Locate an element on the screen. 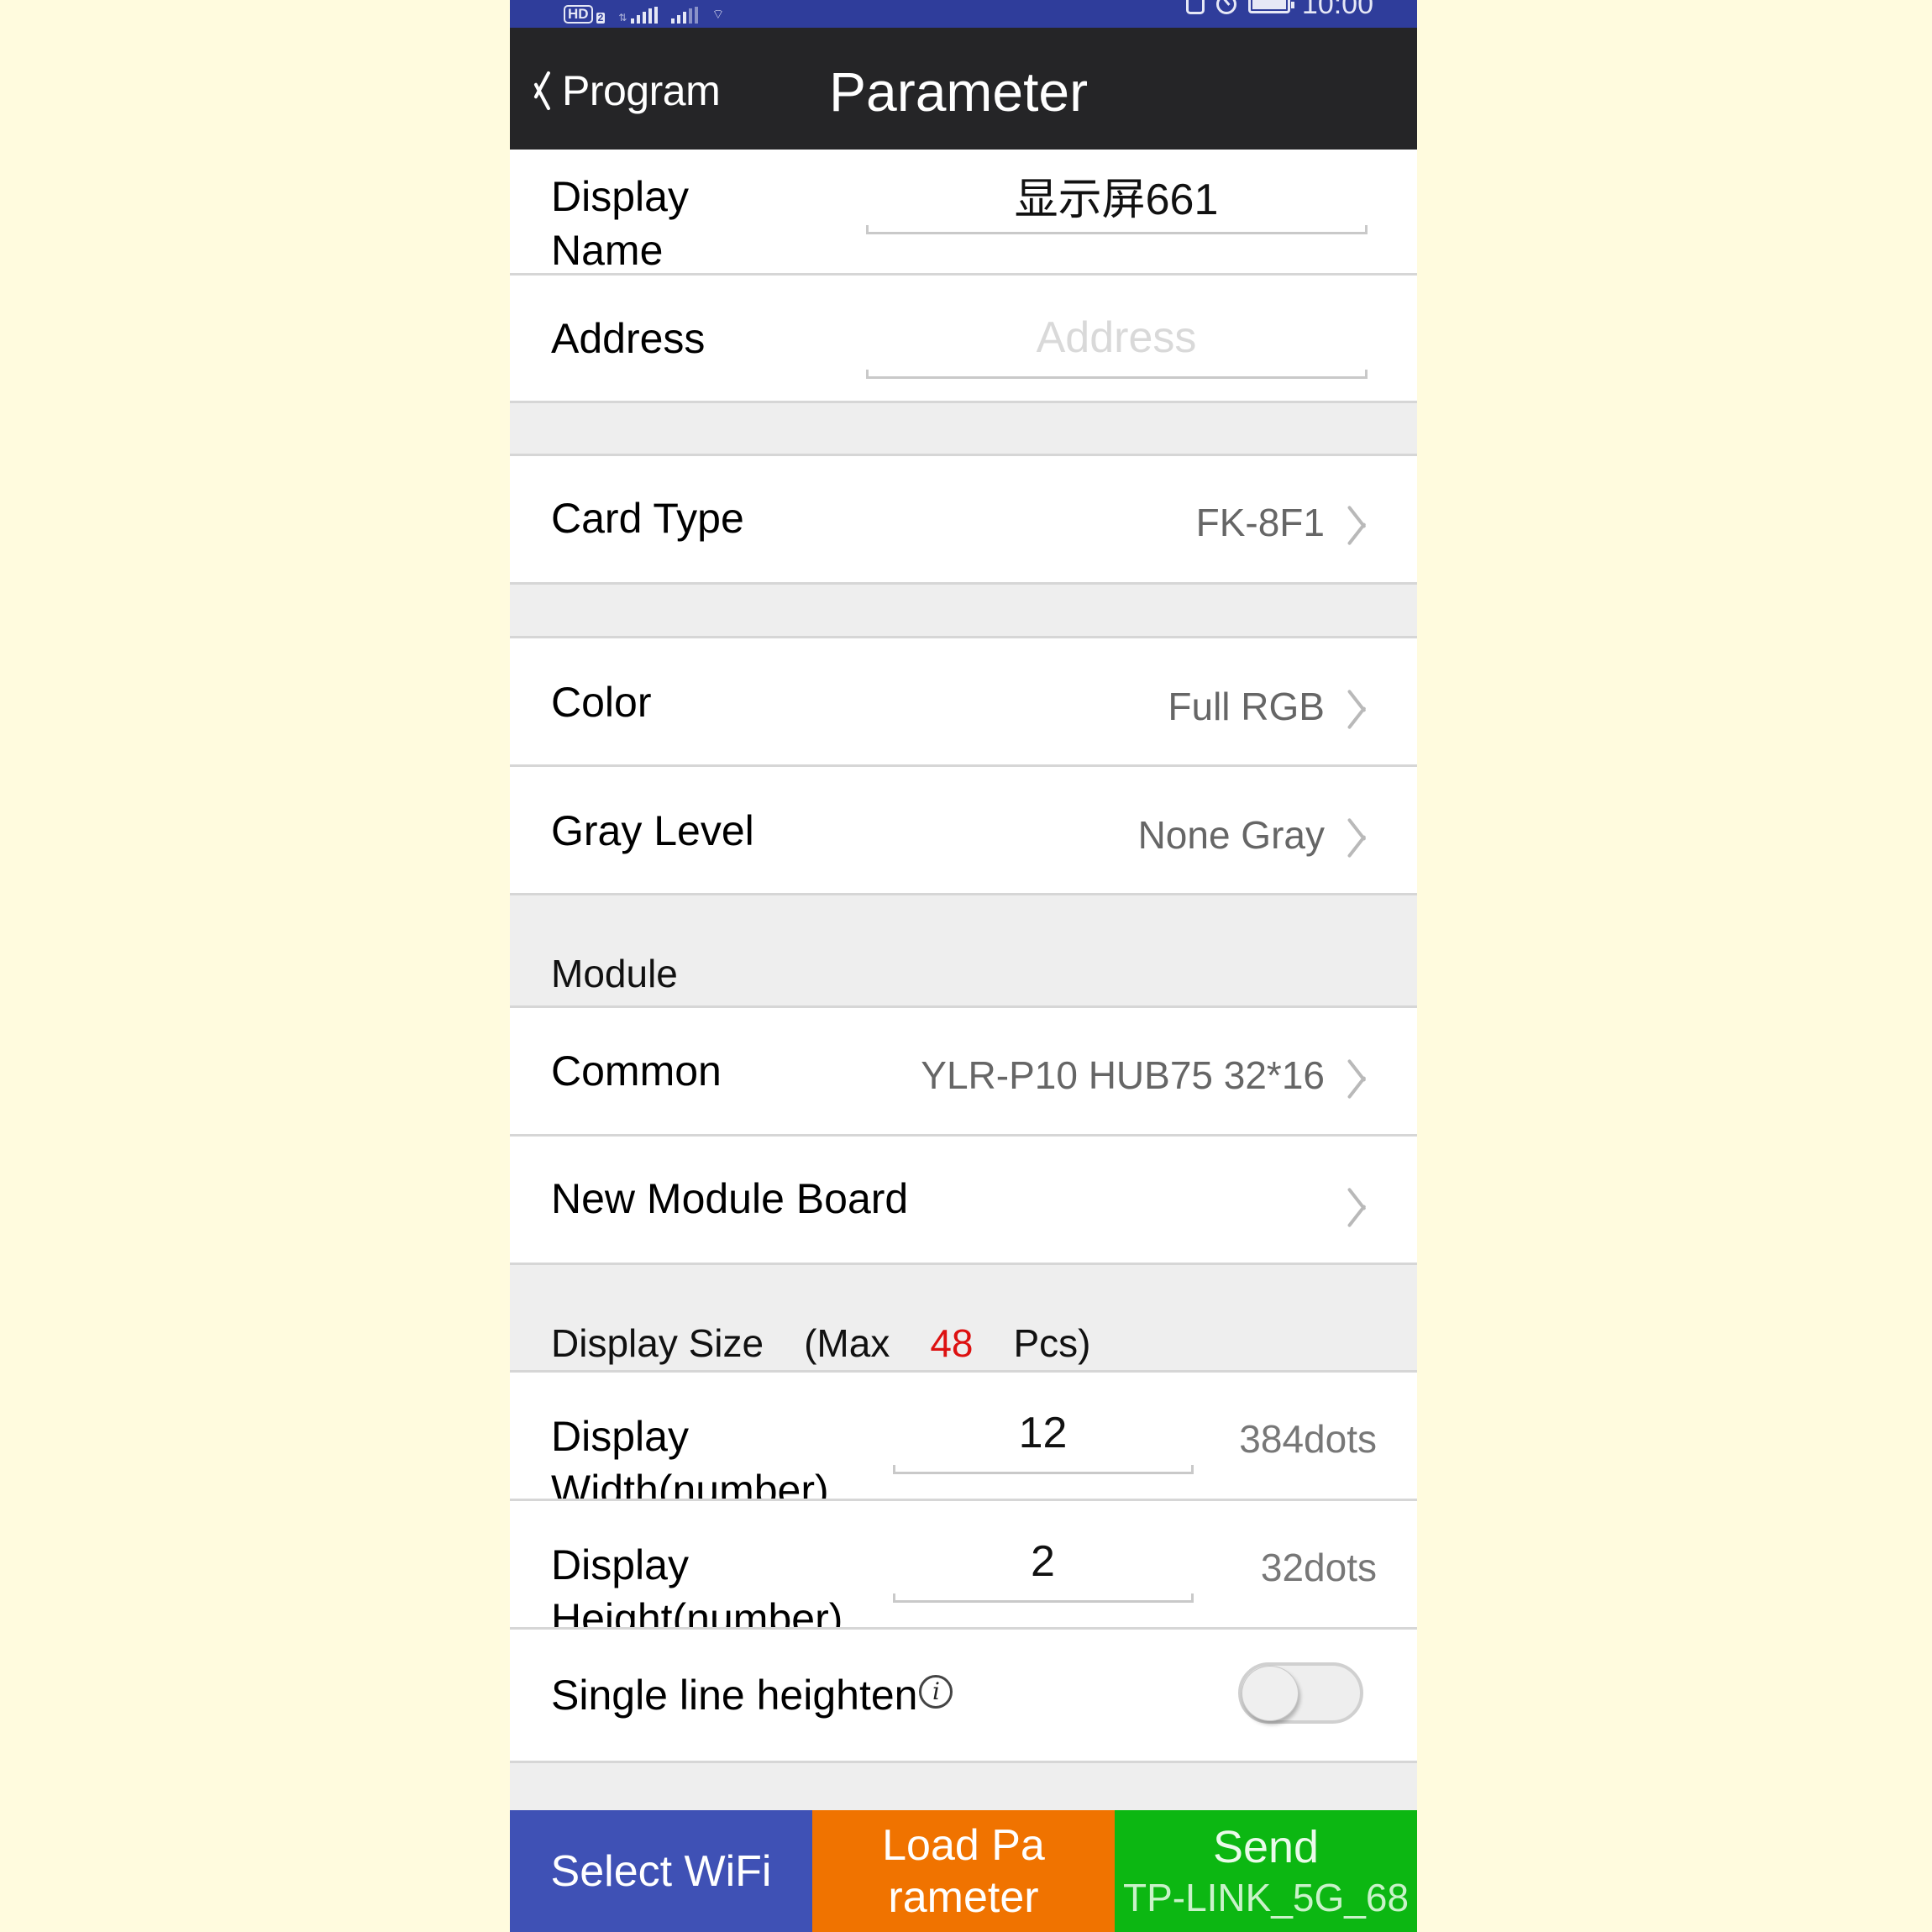  back-label: Program is located at coordinates (641, 90).